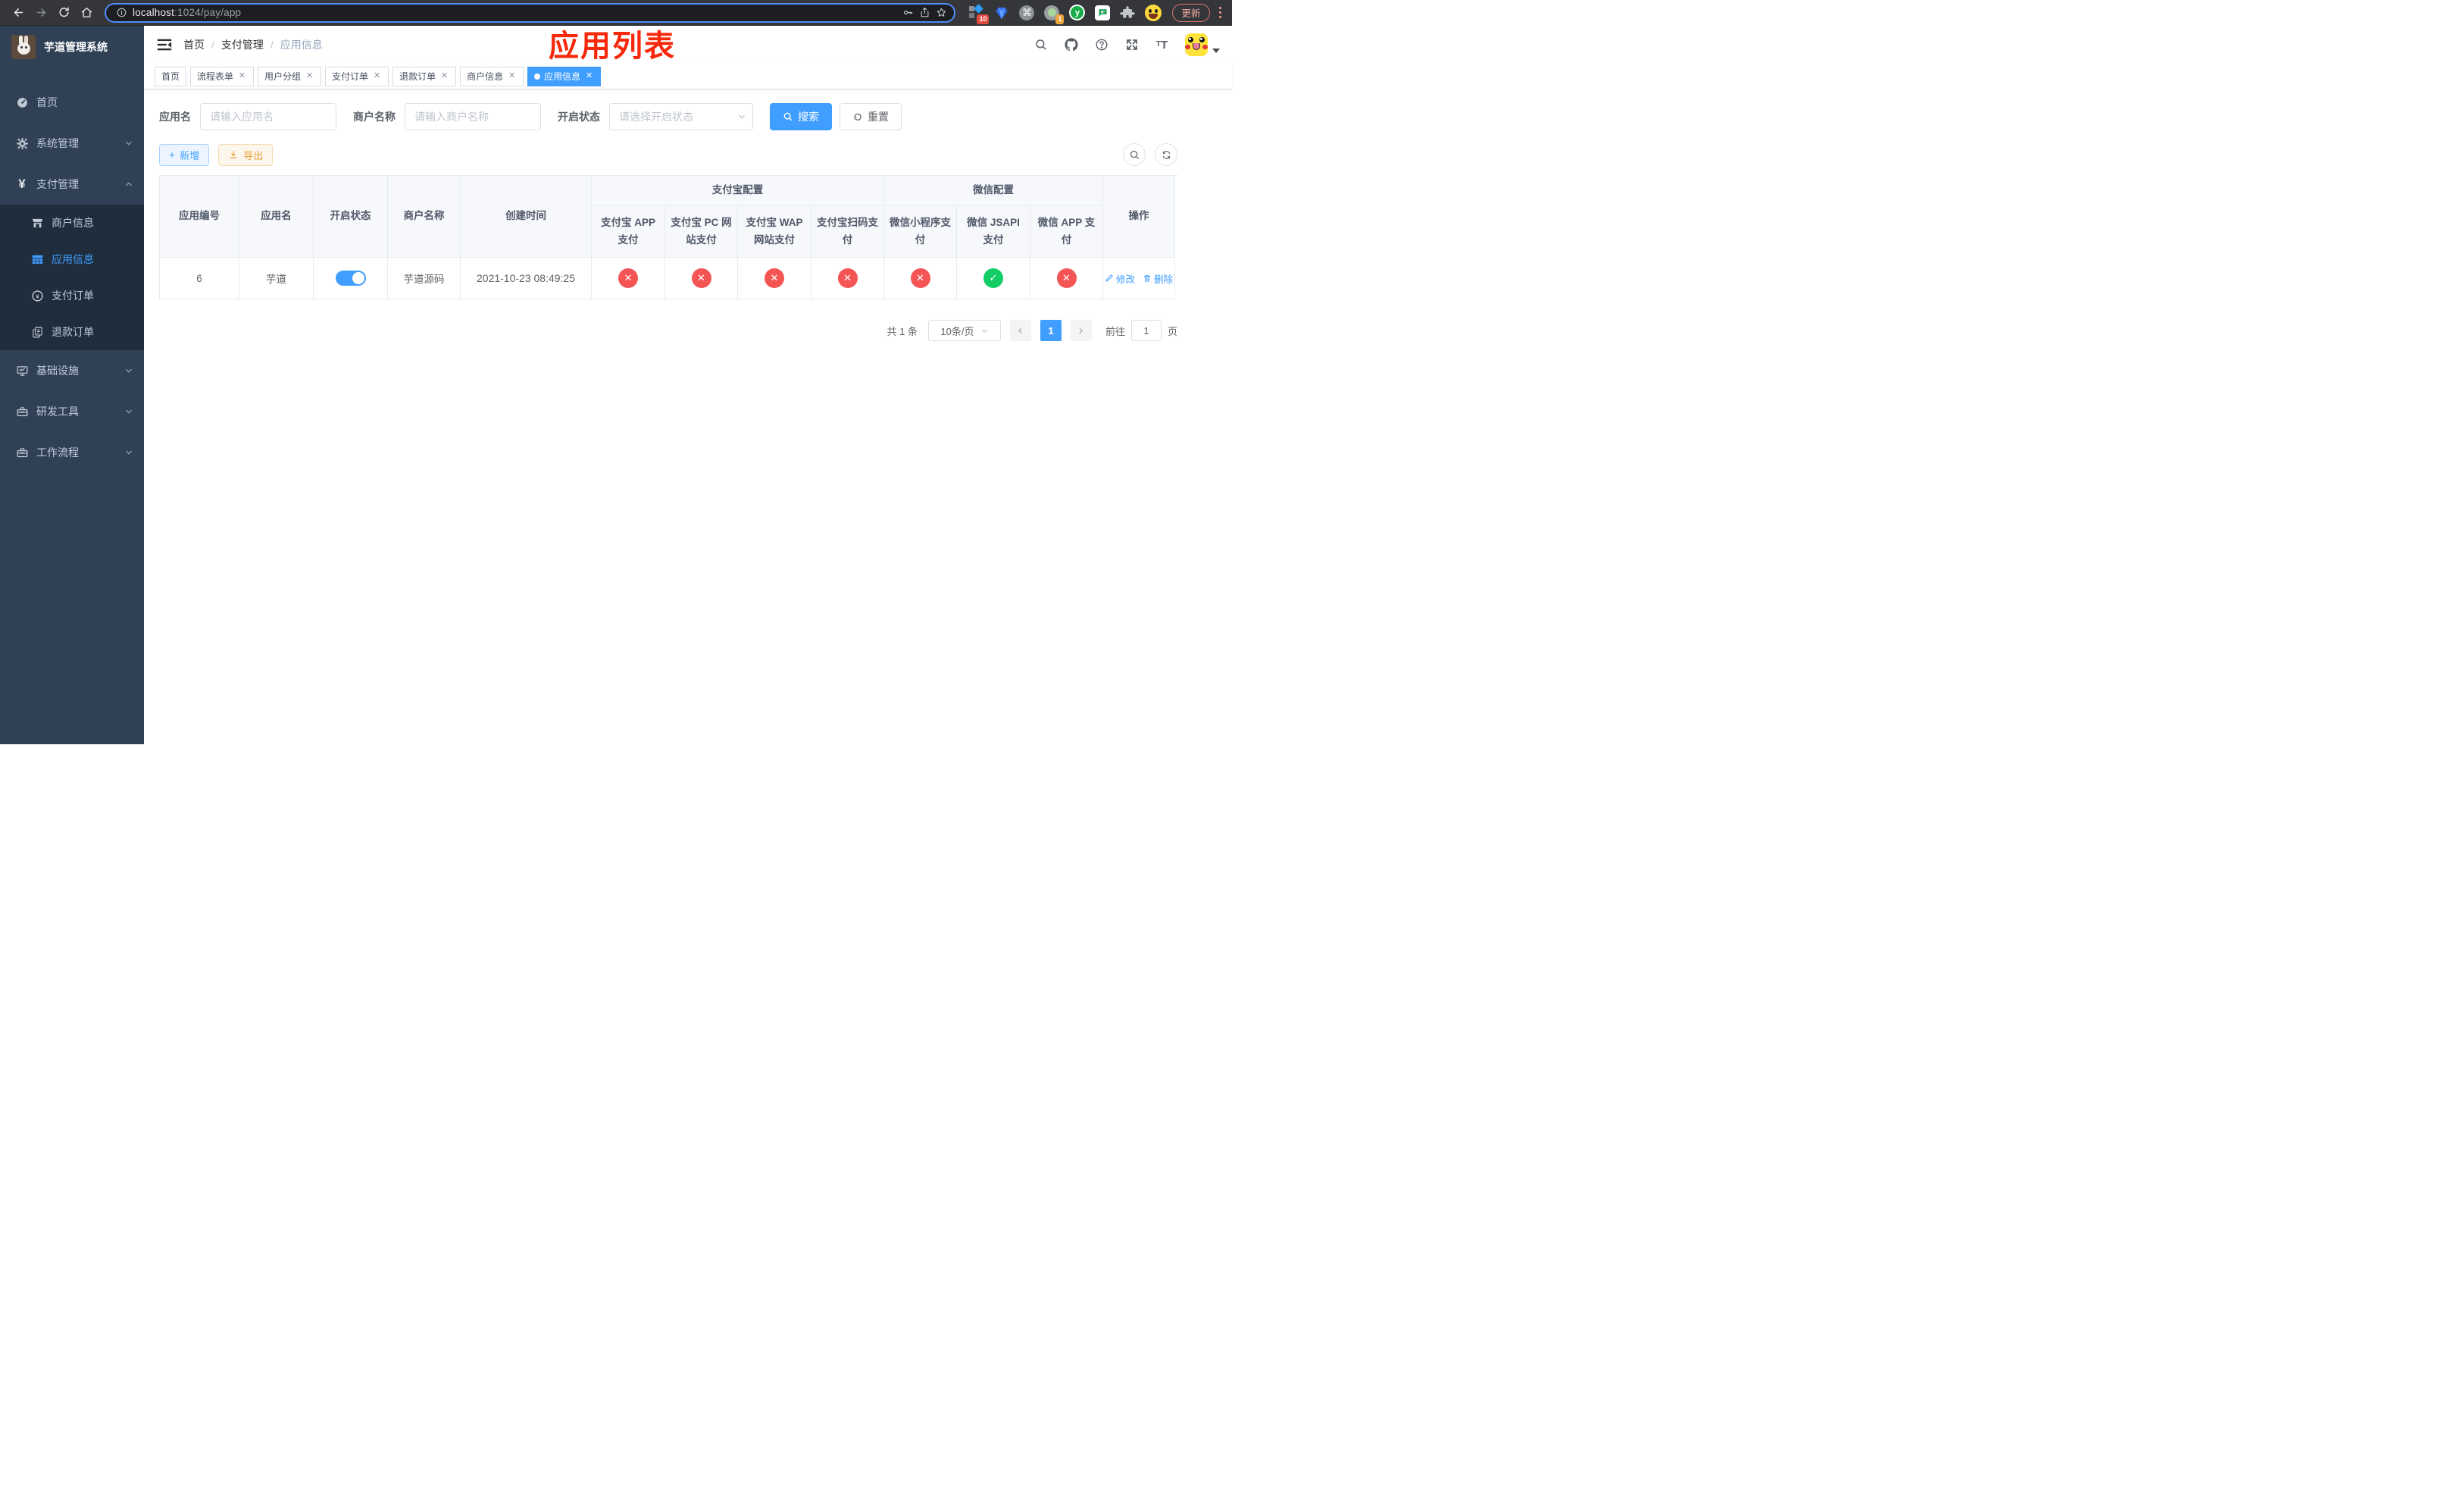 Image resolution: width=2464 pixels, height=1490 pixels. What do you see at coordinates (964, 330) in the screenshot?
I see `page-size-select: 10条/页` at bounding box center [964, 330].